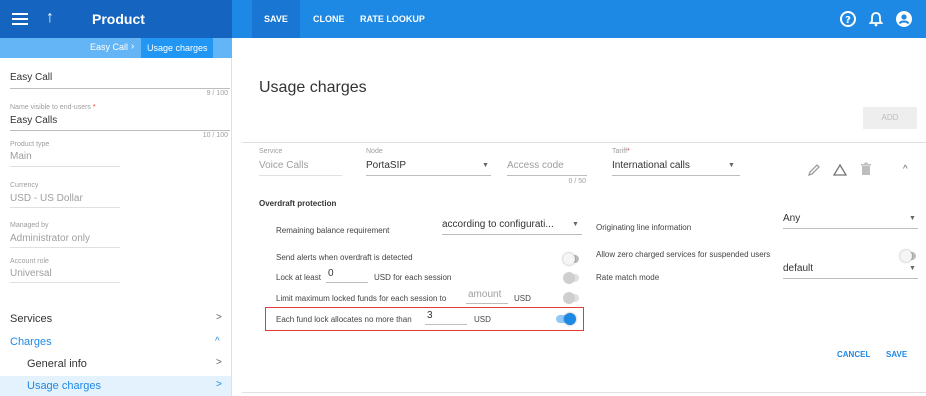 This screenshot has width=926, height=396. What do you see at coordinates (840, 170) in the screenshot?
I see `warning-icon` at bounding box center [840, 170].